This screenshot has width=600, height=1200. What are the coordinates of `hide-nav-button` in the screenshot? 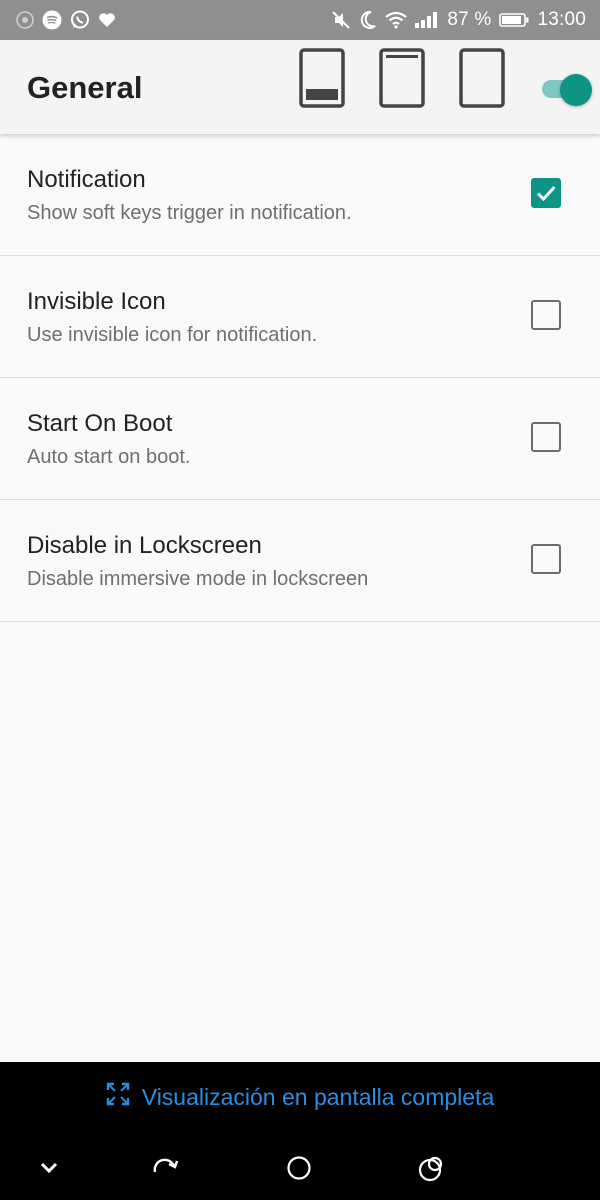 It's located at (49, 1170).